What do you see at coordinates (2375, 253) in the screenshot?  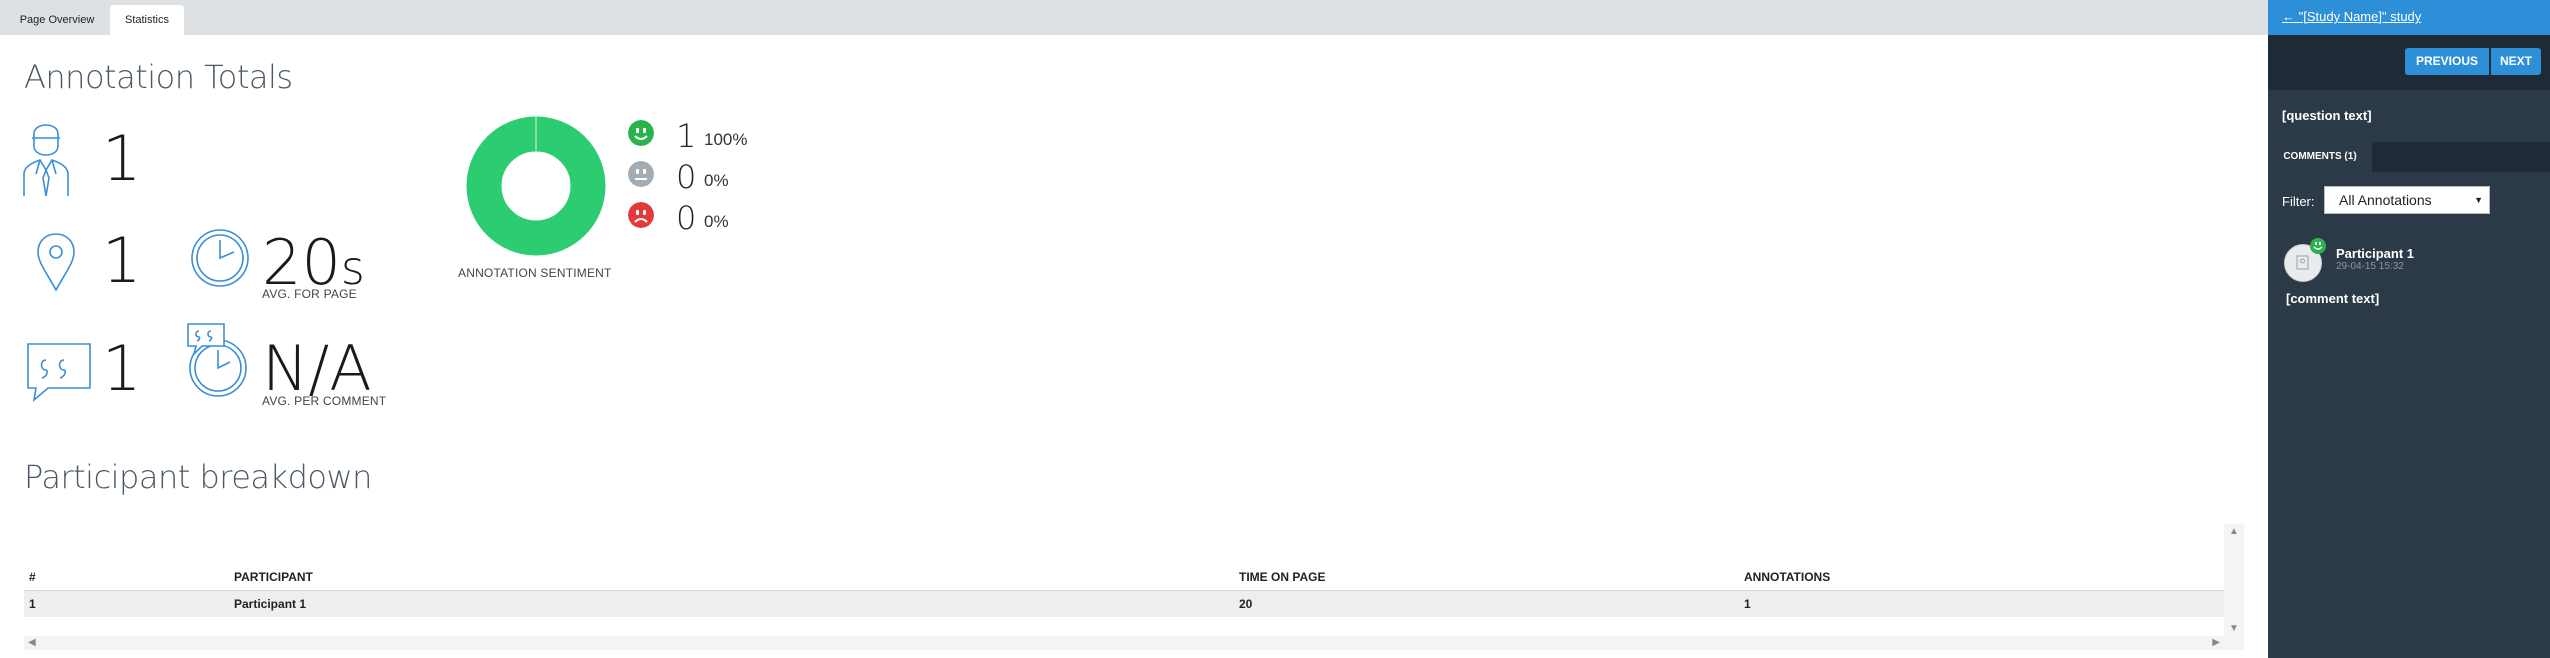 I see `comment-author: Participant 1` at bounding box center [2375, 253].